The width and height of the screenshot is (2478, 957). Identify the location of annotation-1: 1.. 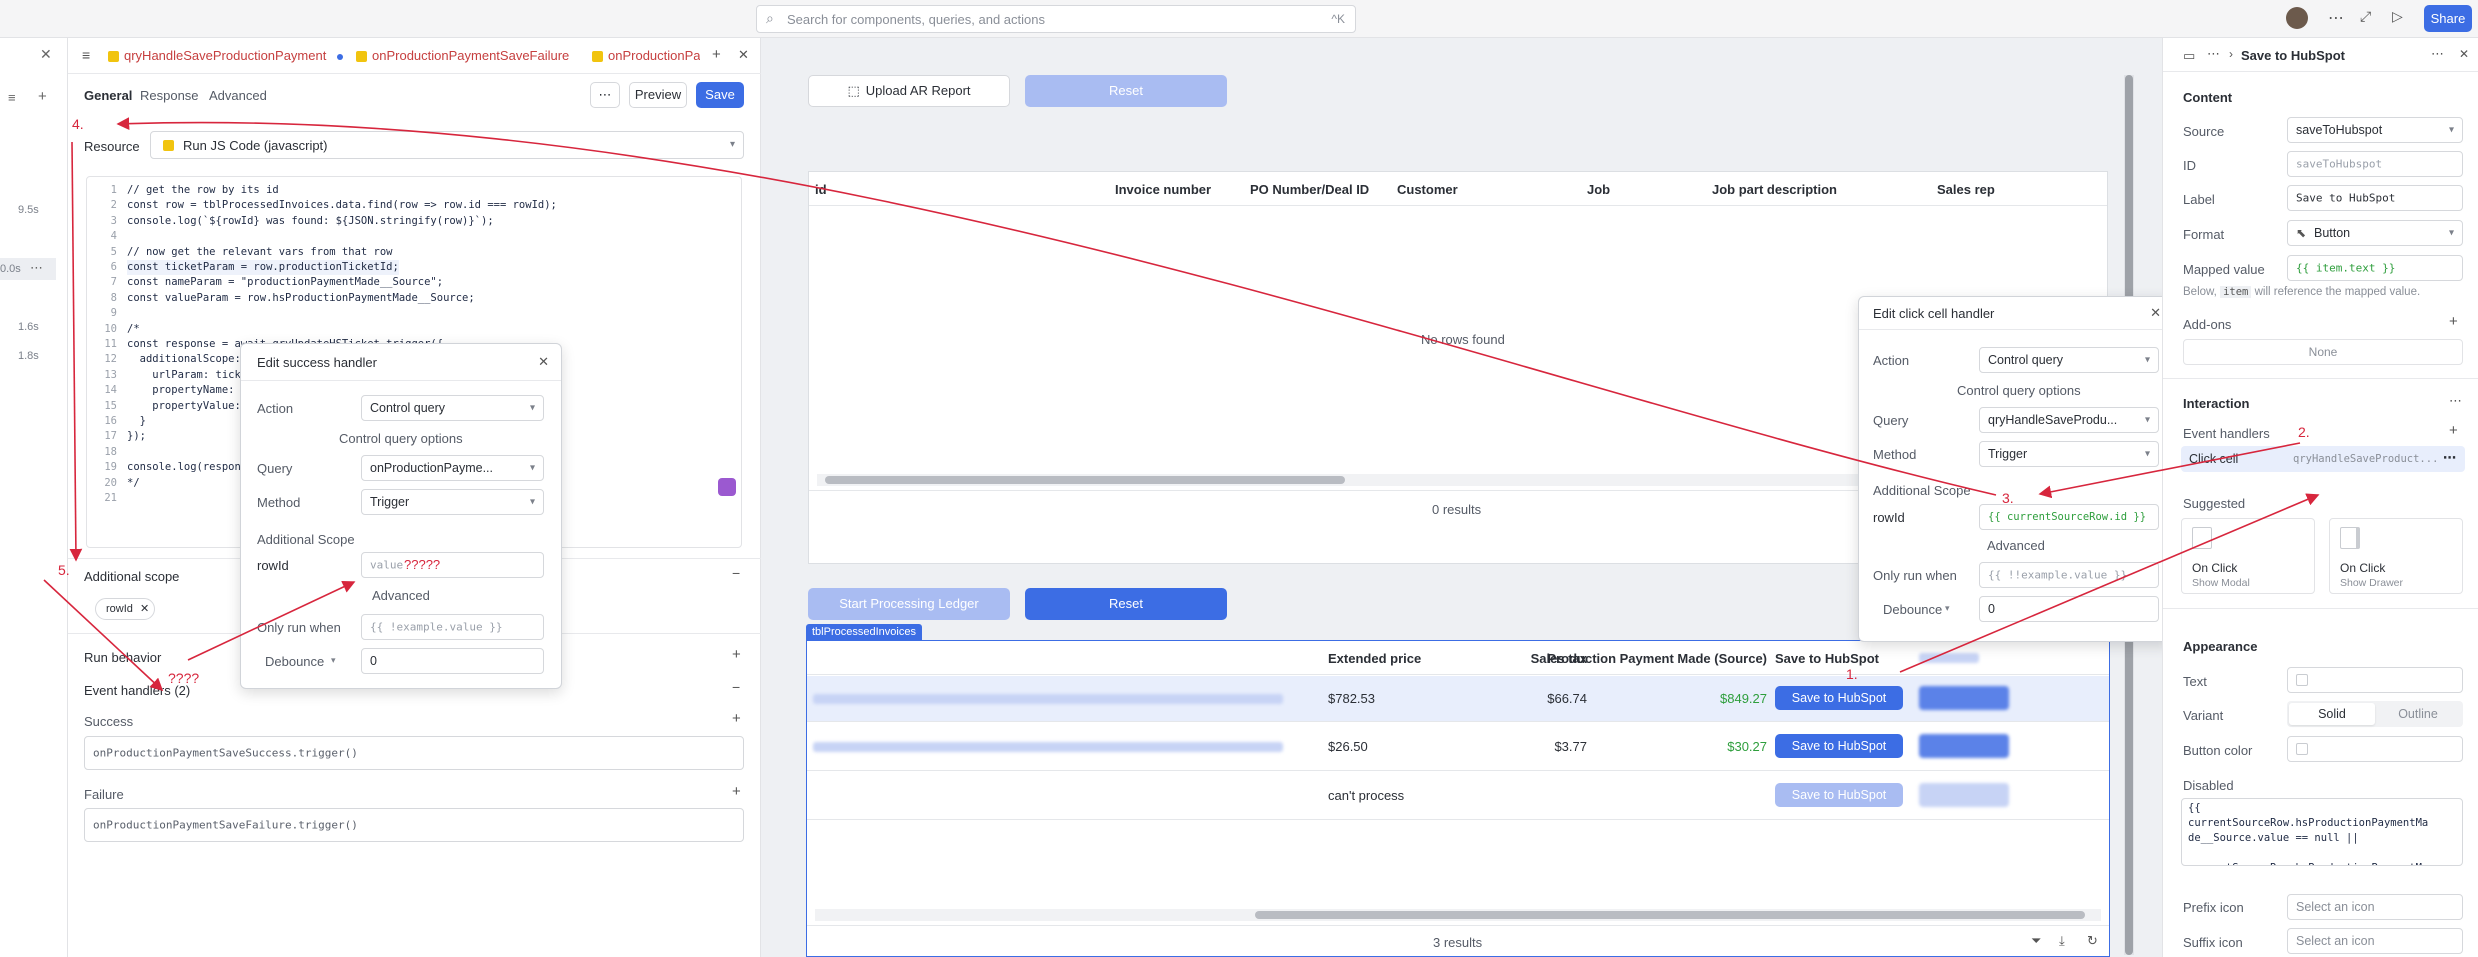
(1852, 674).